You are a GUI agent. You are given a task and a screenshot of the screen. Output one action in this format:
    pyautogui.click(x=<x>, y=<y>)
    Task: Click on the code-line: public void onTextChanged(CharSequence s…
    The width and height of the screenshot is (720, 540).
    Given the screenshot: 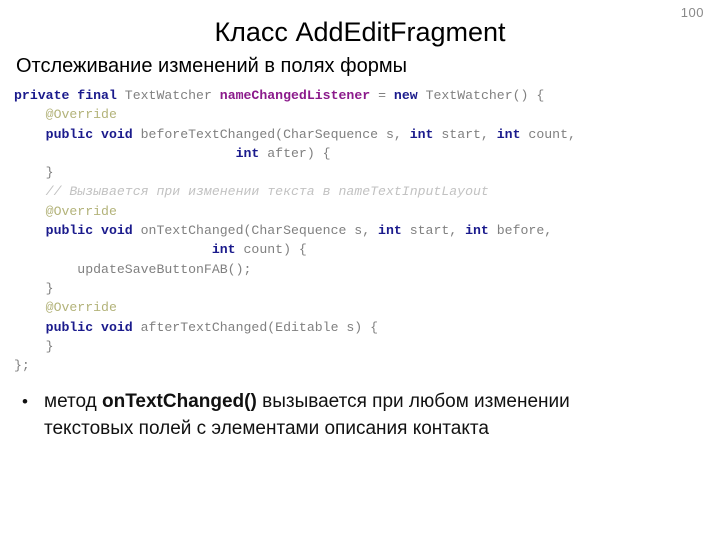 What is the action you would take?
    pyautogui.click(x=364, y=230)
    